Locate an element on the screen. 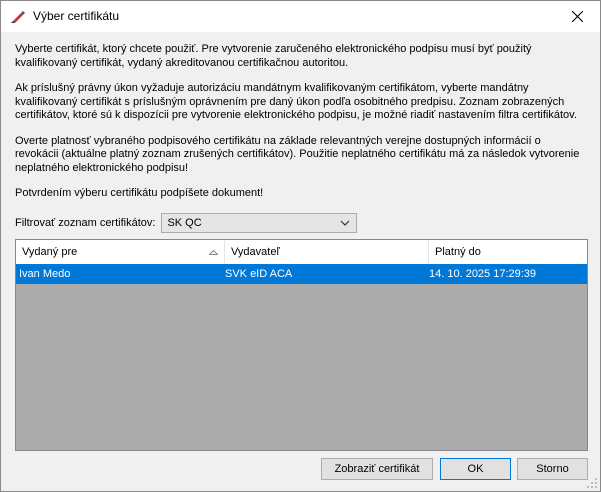 The width and height of the screenshot is (601, 492). list-header: Vydaný pre Vydavateľ Platný do is located at coordinates (301, 252).